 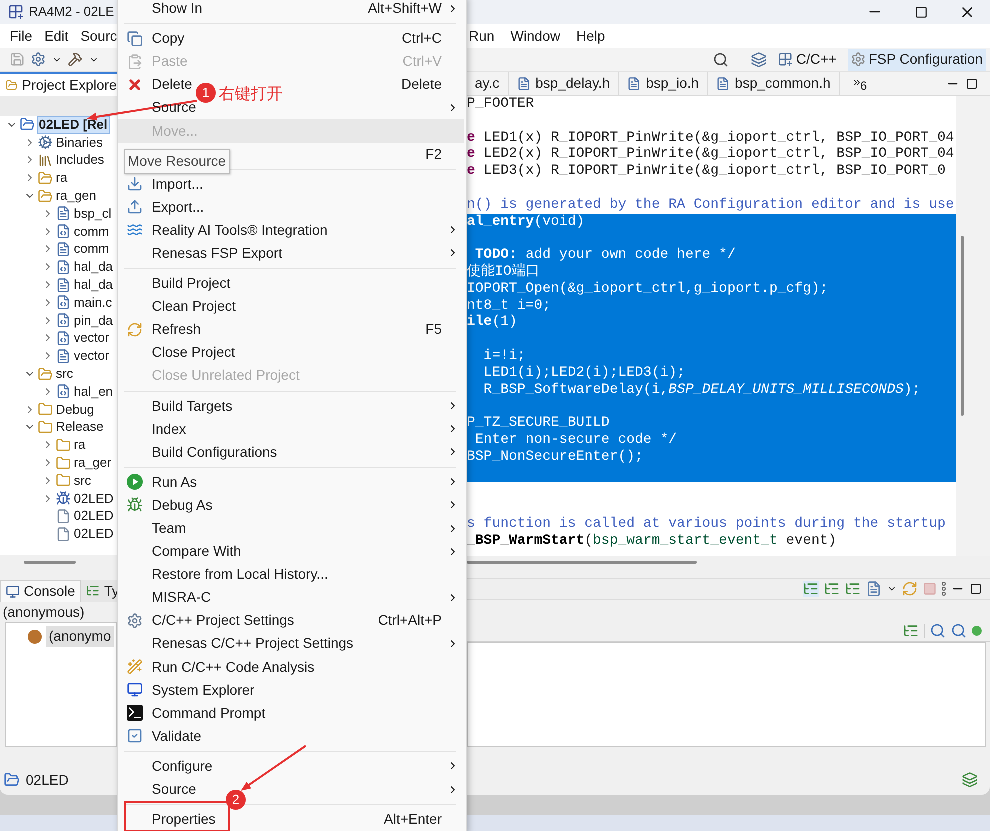 I want to click on menu-item: Edit, so click(x=56, y=36).